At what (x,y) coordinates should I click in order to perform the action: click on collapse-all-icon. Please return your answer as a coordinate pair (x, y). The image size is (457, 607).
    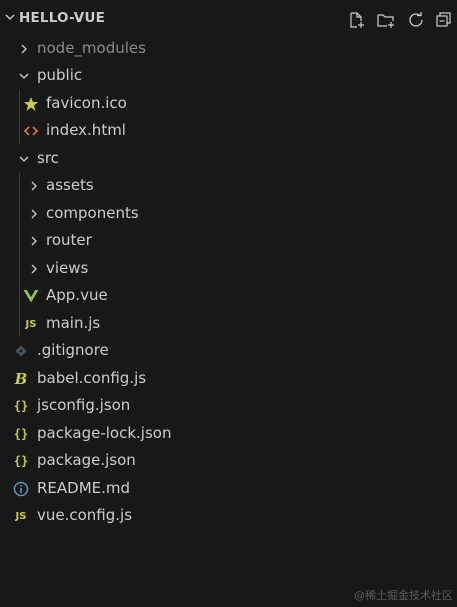
    Looking at the image, I should click on (443, 19).